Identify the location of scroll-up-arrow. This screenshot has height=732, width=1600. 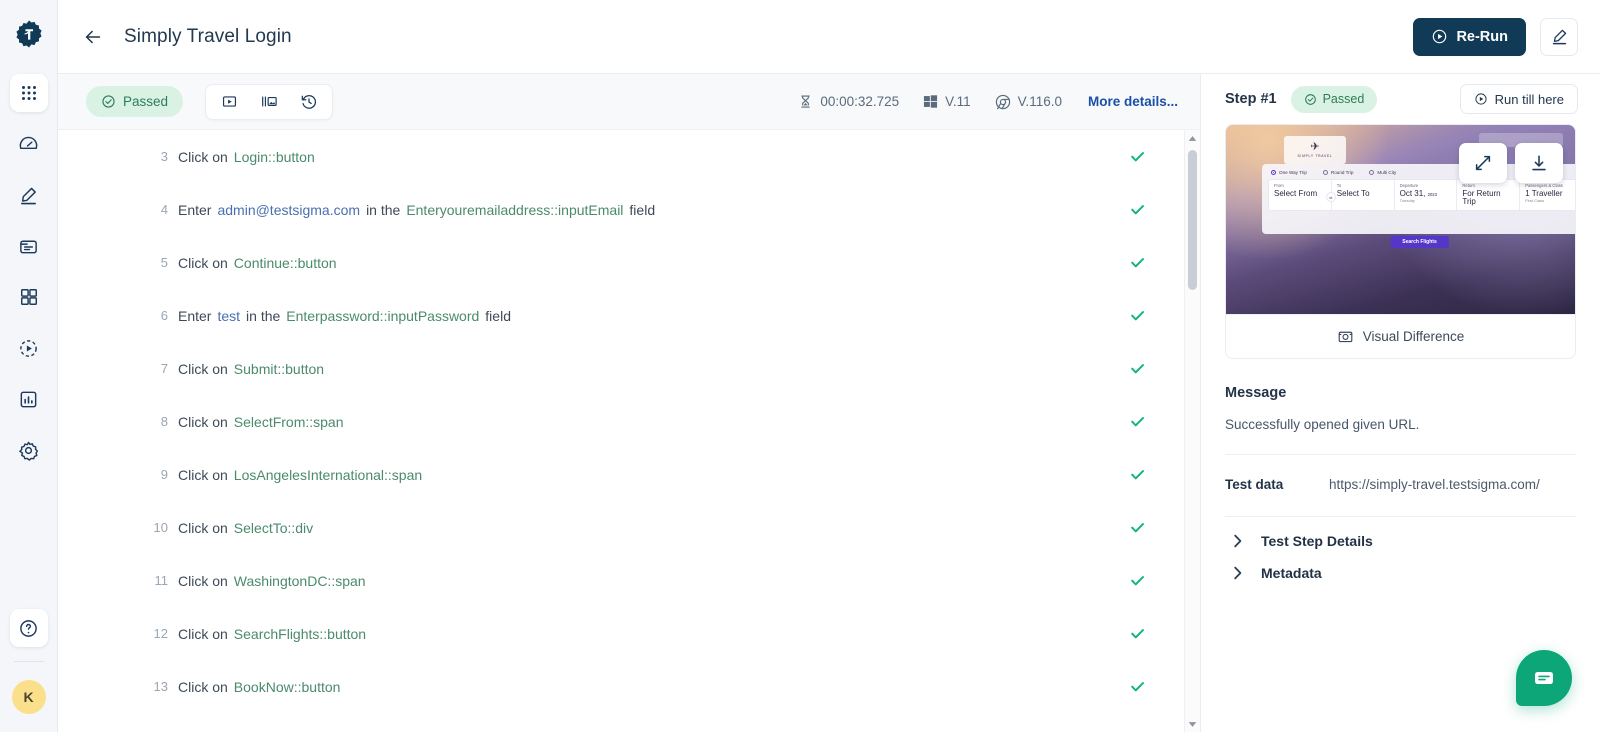
(1193, 138).